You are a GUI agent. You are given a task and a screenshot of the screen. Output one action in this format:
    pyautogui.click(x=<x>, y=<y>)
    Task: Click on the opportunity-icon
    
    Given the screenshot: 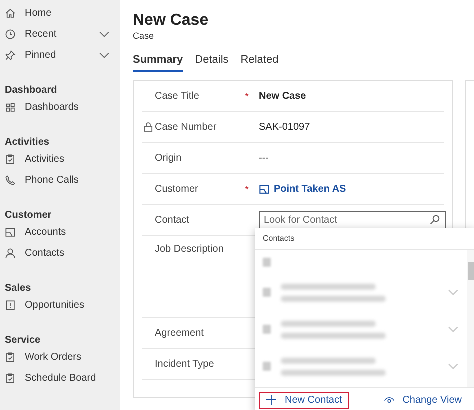 What is the action you would take?
    pyautogui.click(x=10, y=305)
    